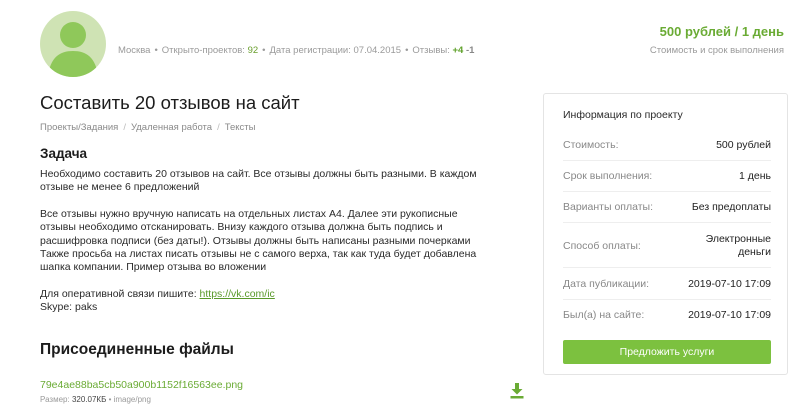 The width and height of the screenshot is (800, 415). What do you see at coordinates (55, 399) in the screenshot?
I see `file-size-label: Размер:` at bounding box center [55, 399].